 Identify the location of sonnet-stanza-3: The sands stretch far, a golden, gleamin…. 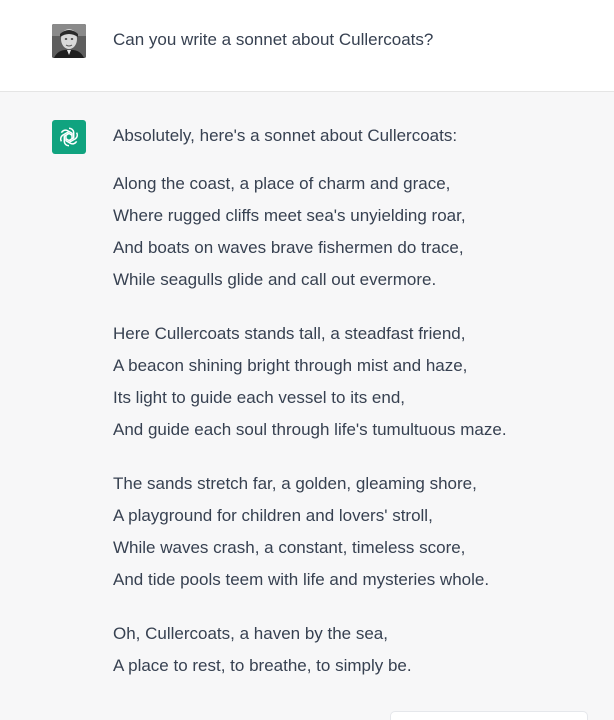
(353, 532).